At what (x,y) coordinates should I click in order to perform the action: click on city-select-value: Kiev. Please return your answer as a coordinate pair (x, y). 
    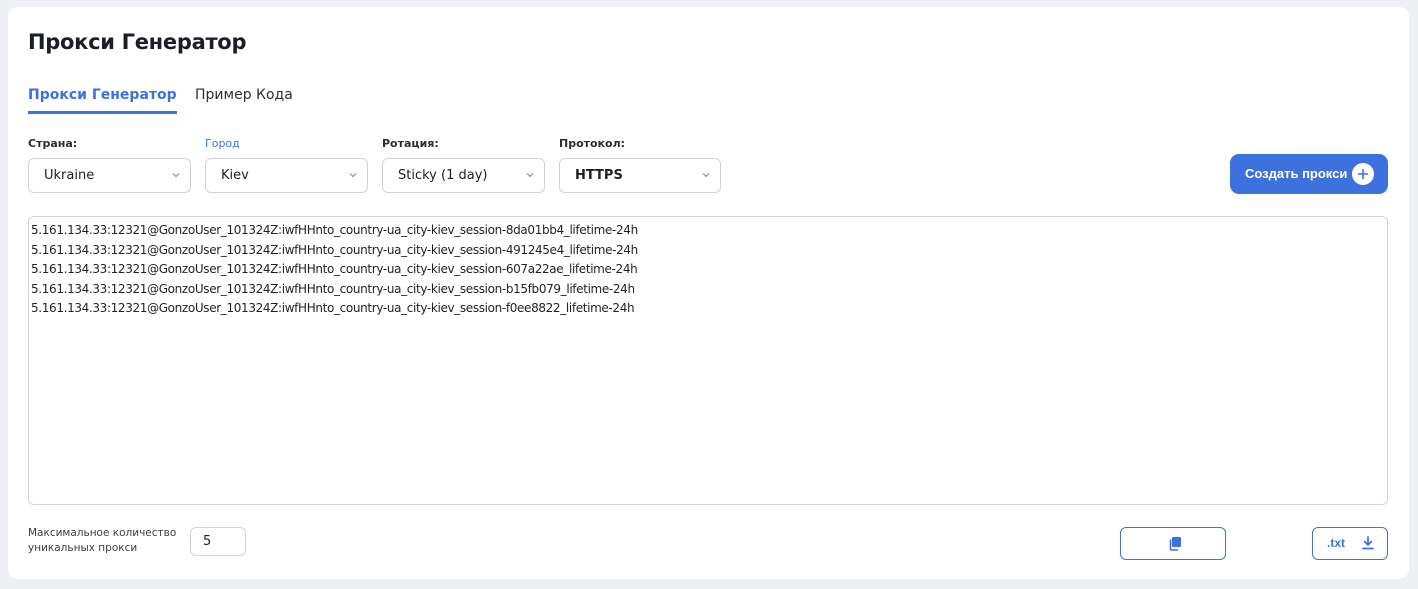
    Looking at the image, I should click on (235, 175).